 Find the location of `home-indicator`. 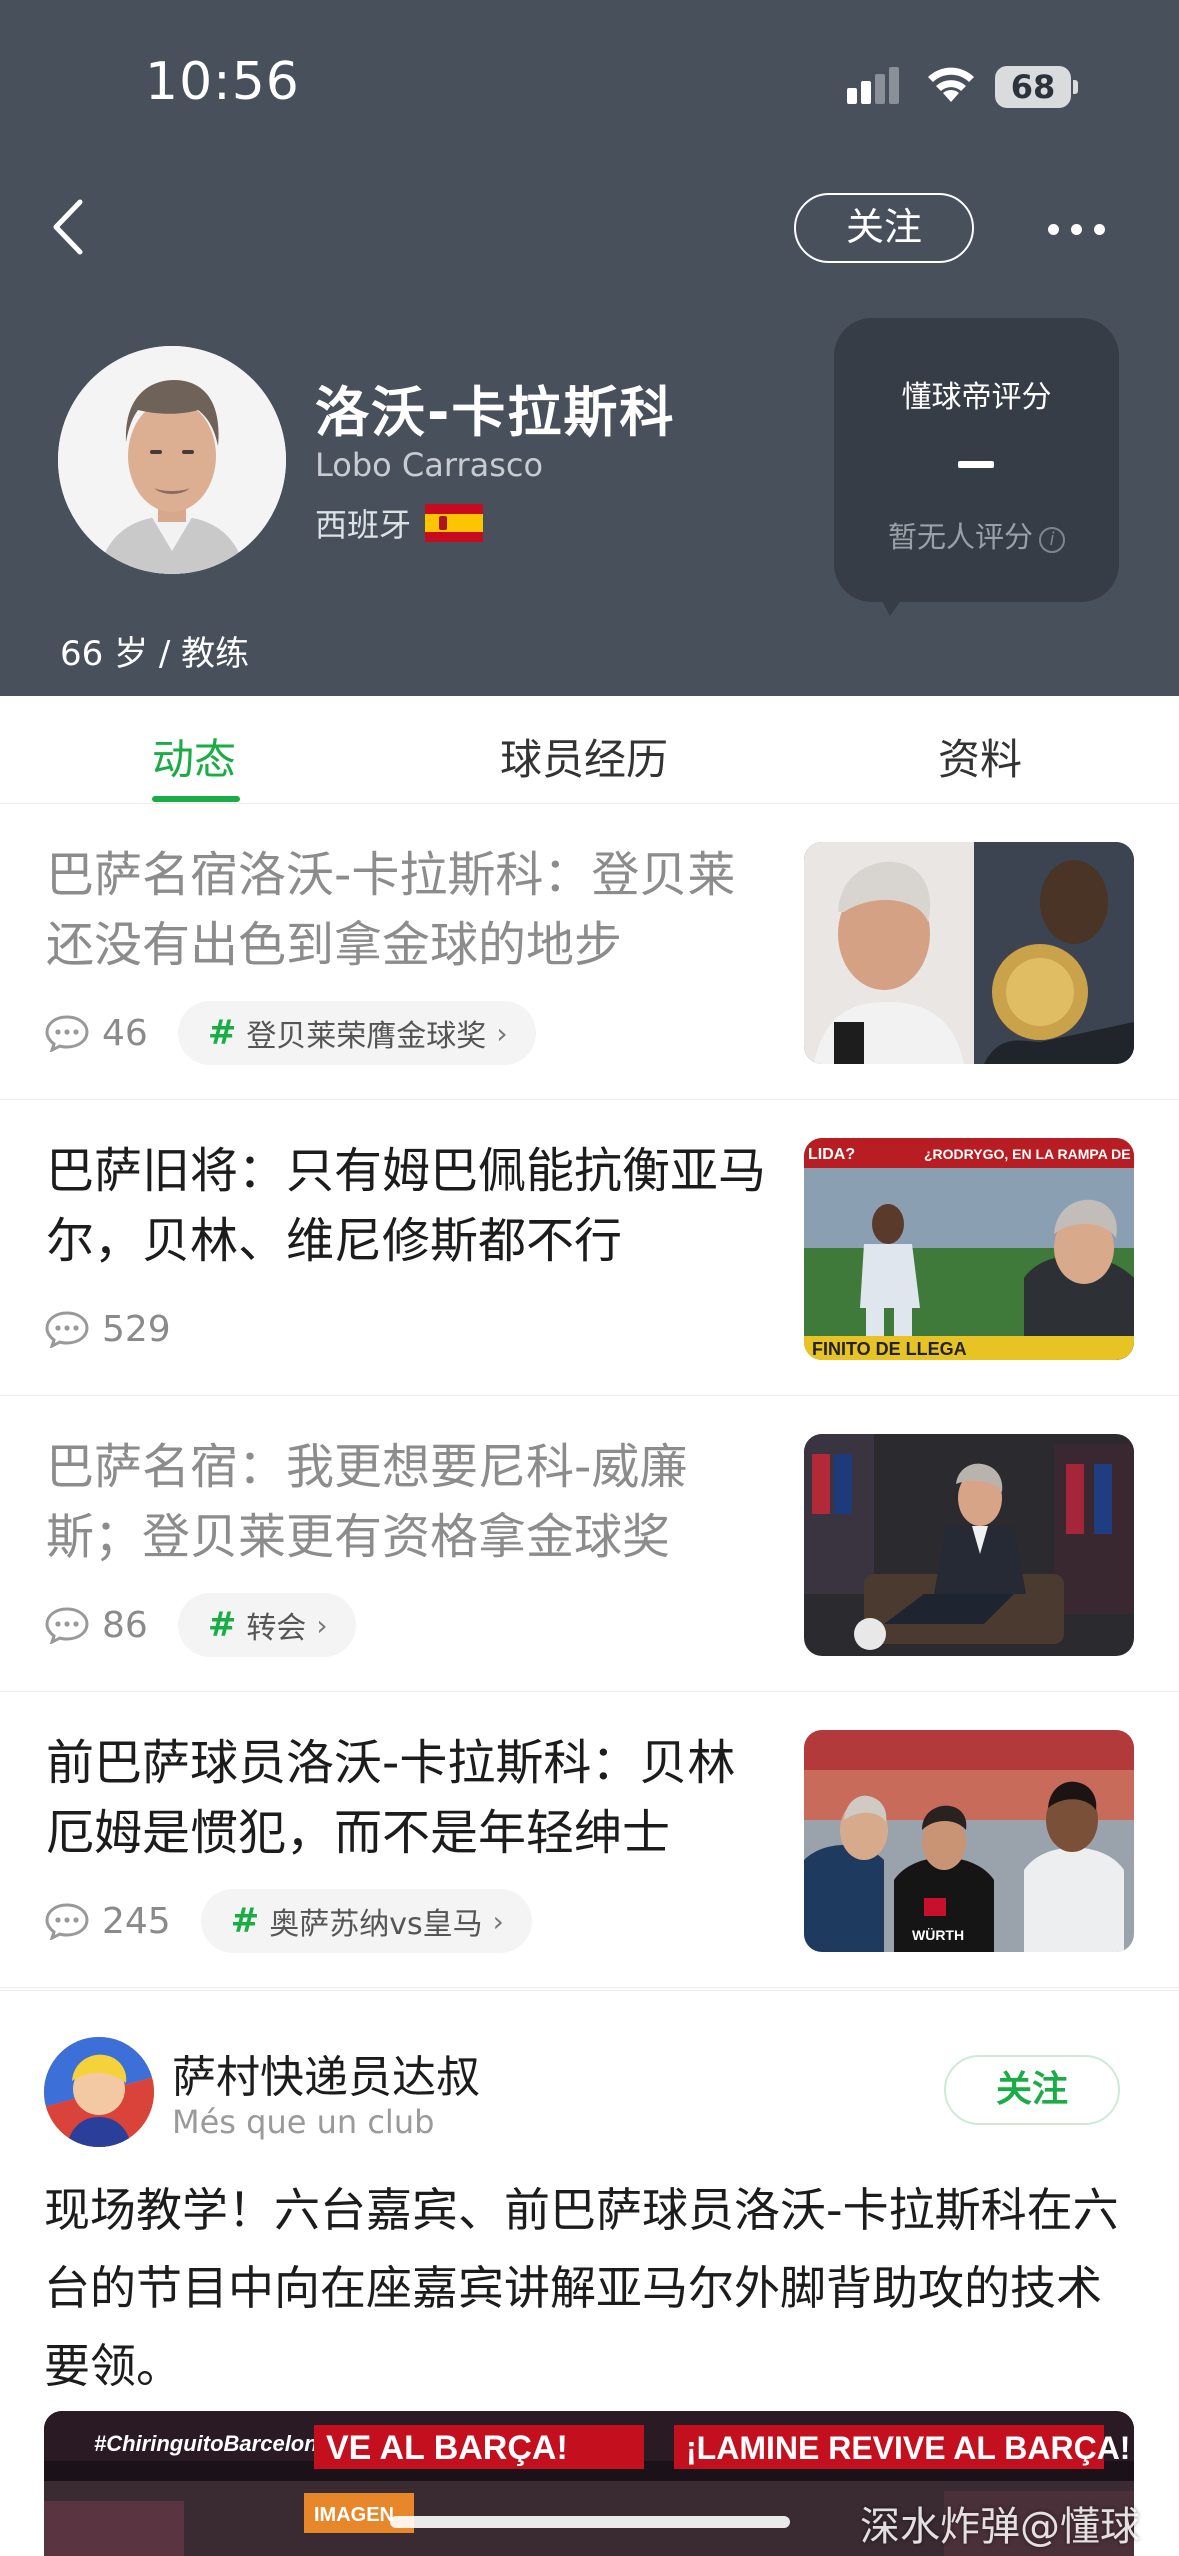

home-indicator is located at coordinates (590, 2522).